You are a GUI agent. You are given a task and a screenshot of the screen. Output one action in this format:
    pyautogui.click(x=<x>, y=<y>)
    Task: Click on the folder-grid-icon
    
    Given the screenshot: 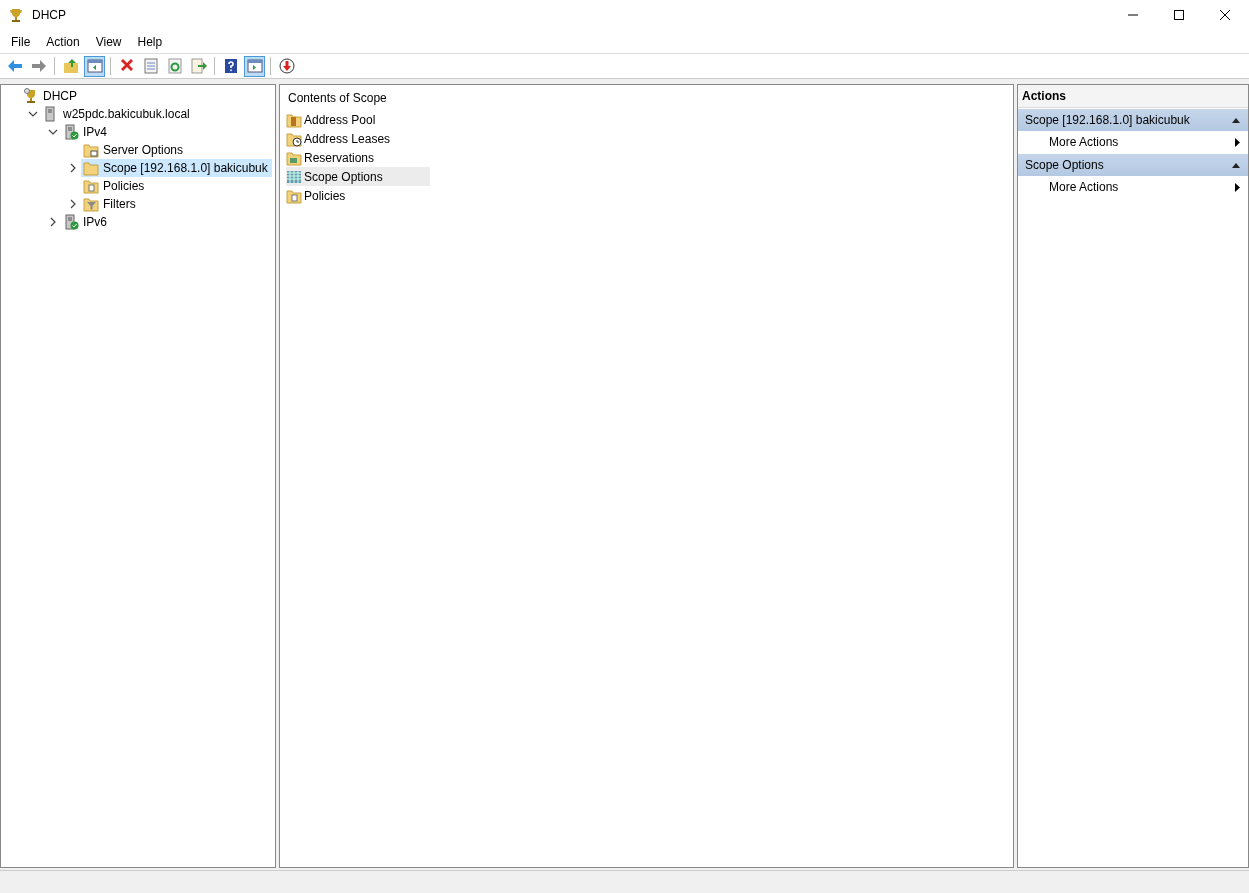 What is the action you would take?
    pyautogui.click(x=294, y=157)
    